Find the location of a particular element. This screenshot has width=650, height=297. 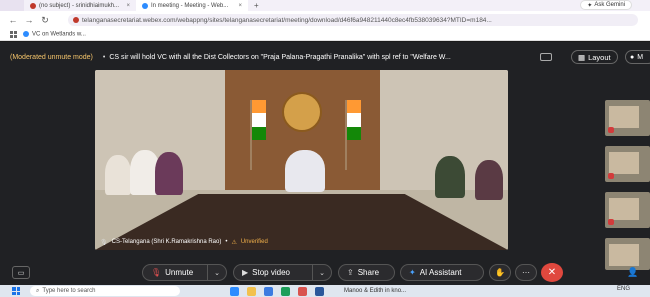

ask-gemini-button: ✦ Ask Gemini is located at coordinates (606, 5).